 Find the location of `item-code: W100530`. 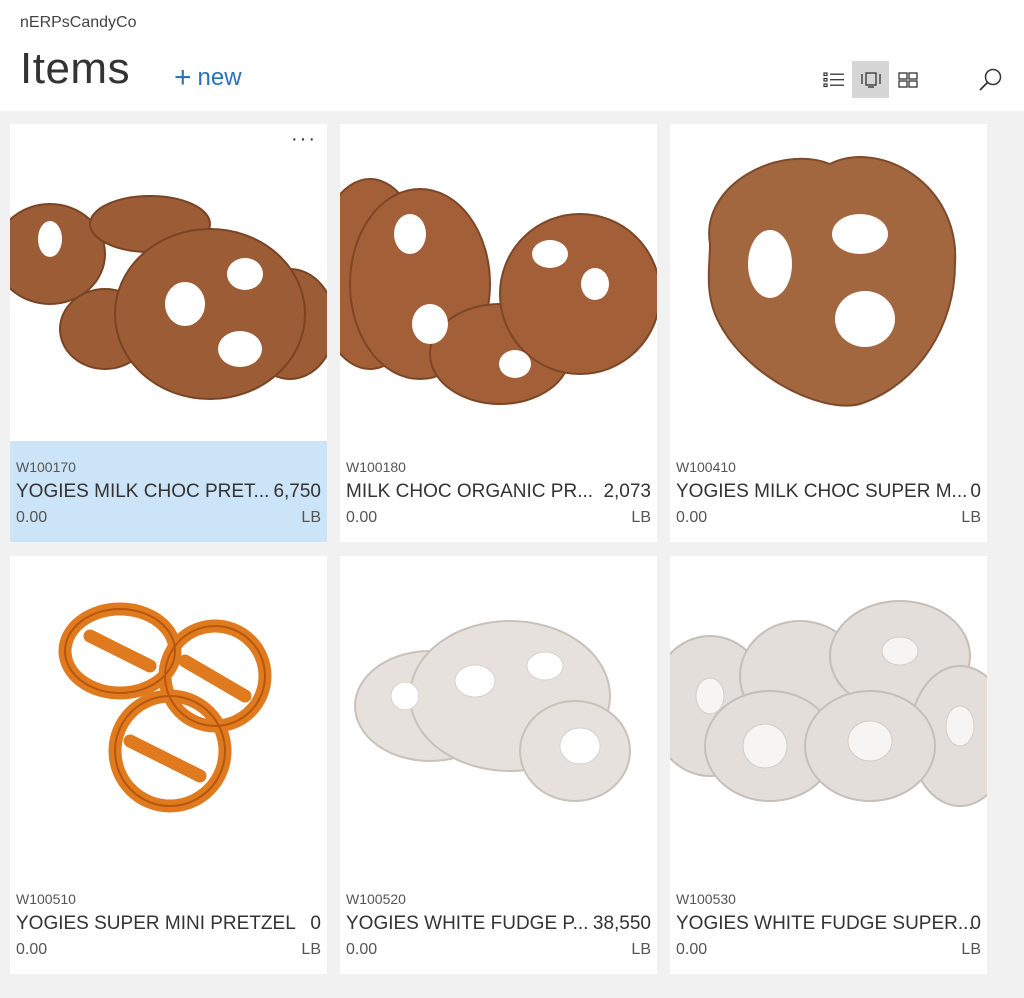

item-code: W100530 is located at coordinates (706, 899).